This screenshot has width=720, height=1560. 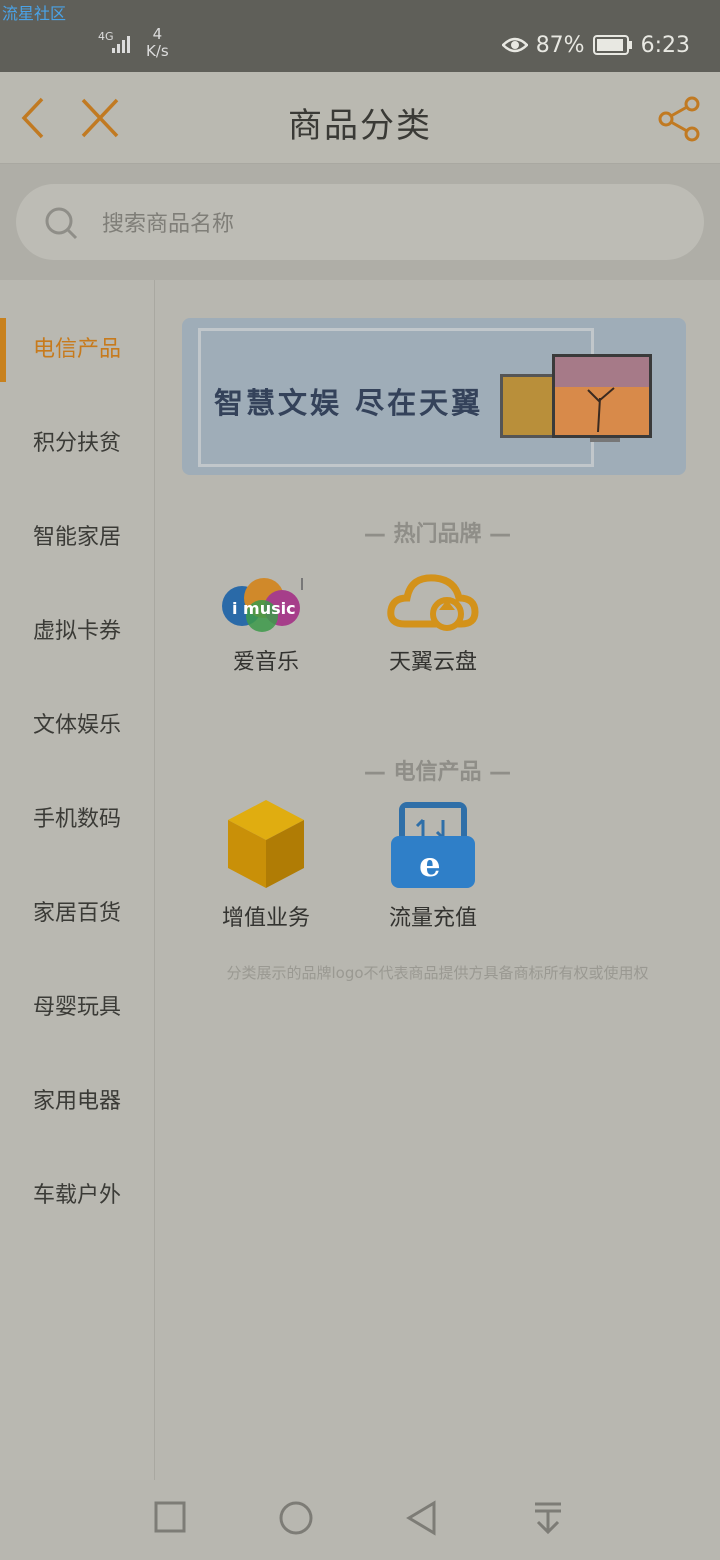 I want to click on brand-tile-imusic: i music 爱音乐, so click(x=266, y=623).